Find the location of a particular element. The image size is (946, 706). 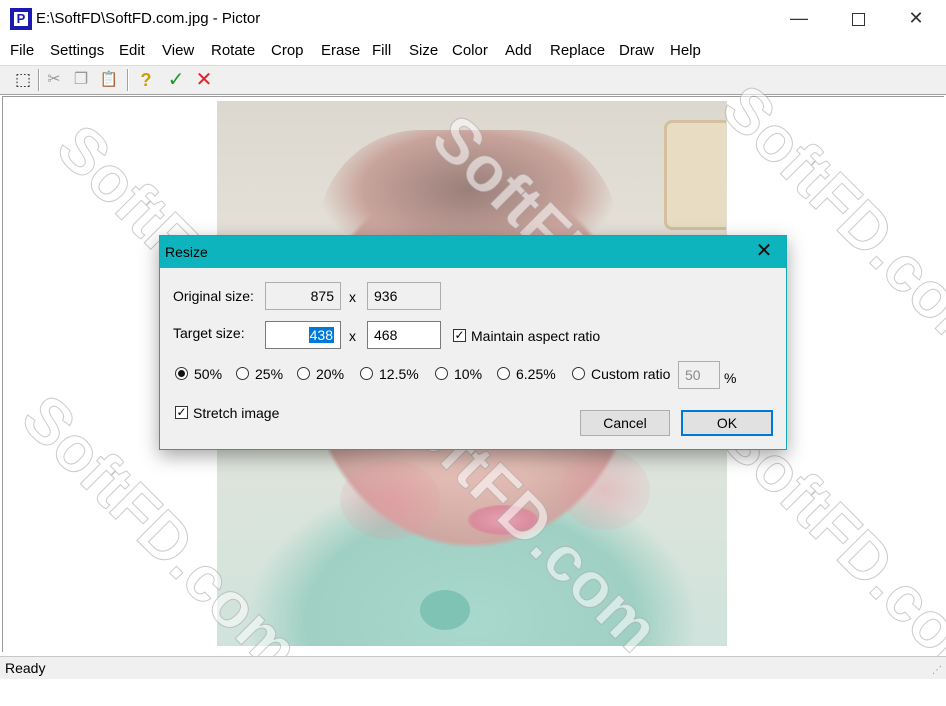

stretch-image-checkbox: ✓ is located at coordinates (181, 412).